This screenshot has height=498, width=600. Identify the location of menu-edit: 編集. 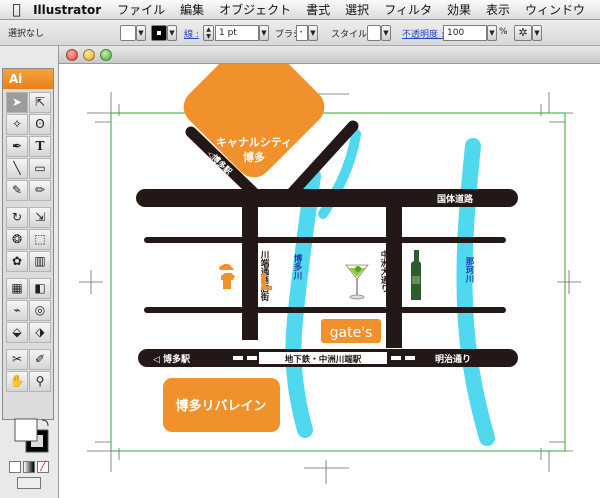
(192, 9).